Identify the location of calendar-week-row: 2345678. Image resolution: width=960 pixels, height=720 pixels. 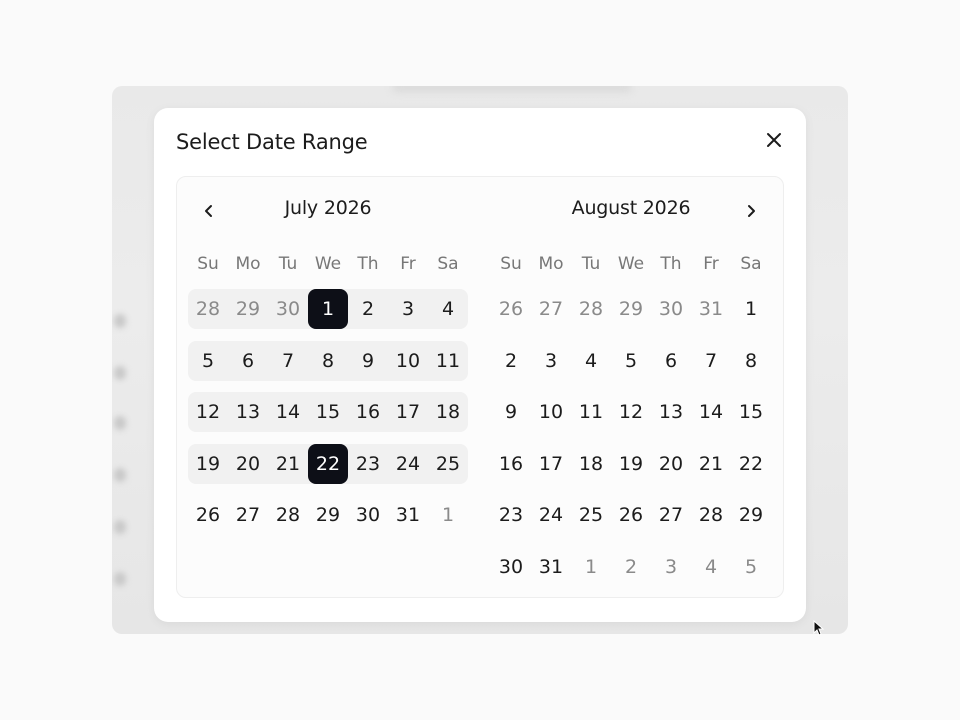
(631, 361).